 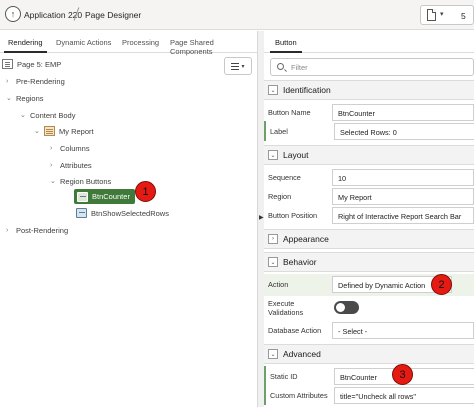 I want to click on page-number-input: 5, so click(x=463, y=16).